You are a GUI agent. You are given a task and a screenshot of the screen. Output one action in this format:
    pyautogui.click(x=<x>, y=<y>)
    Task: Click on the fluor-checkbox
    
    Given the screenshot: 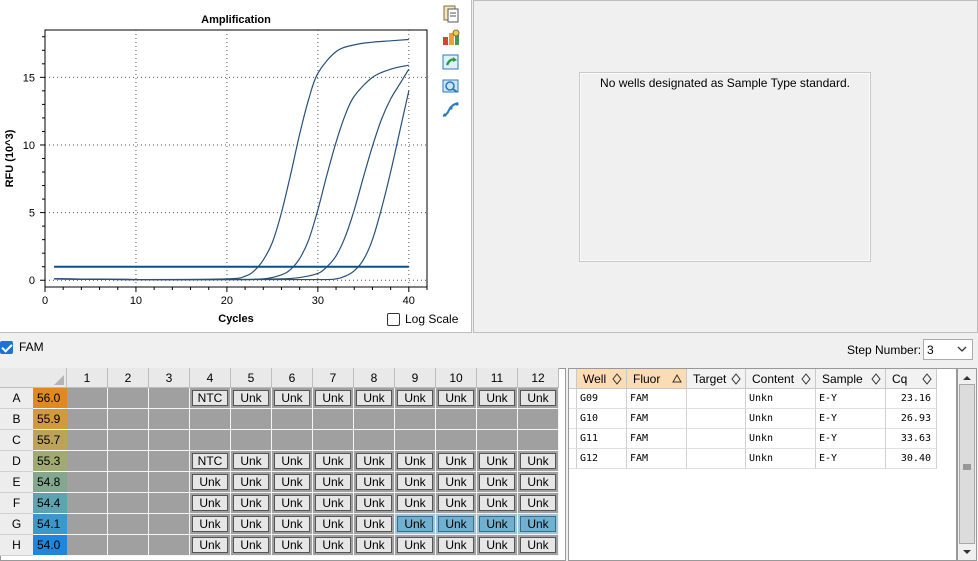 What is the action you would take?
    pyautogui.click(x=6, y=347)
    